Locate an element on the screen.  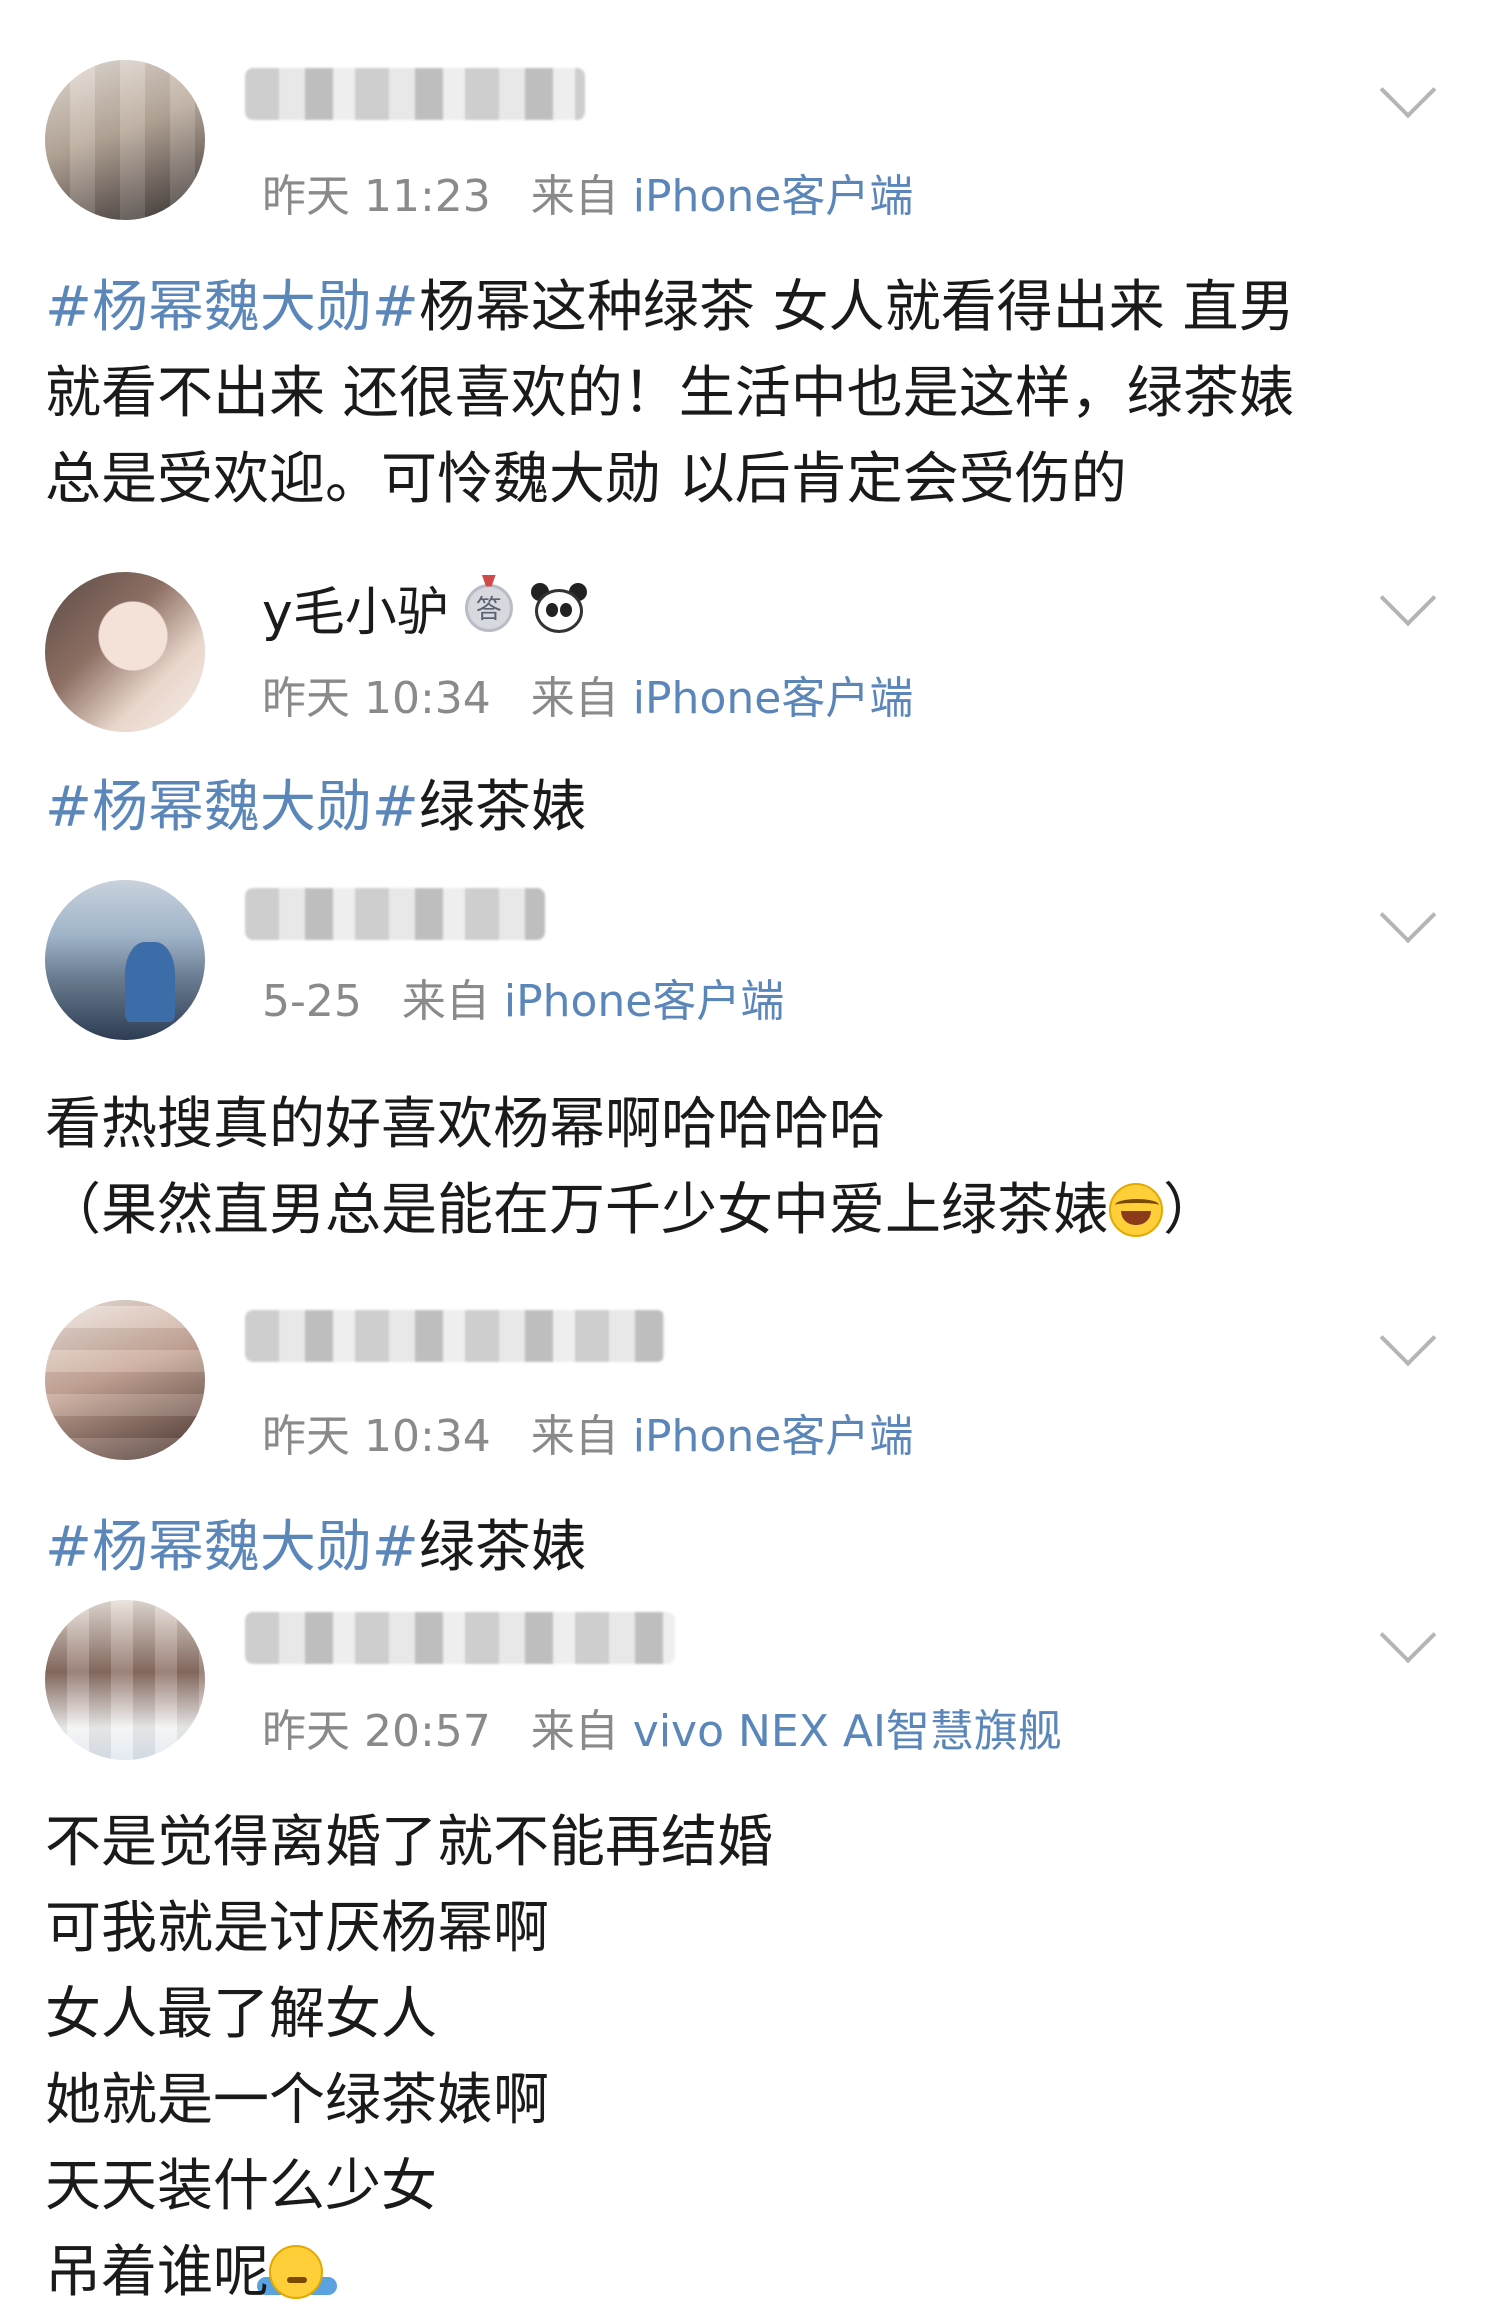
comment-meta: 昨天 20:57 来自 vivo NEX AI智慧旗舰 is located at coordinates (662, 1727).